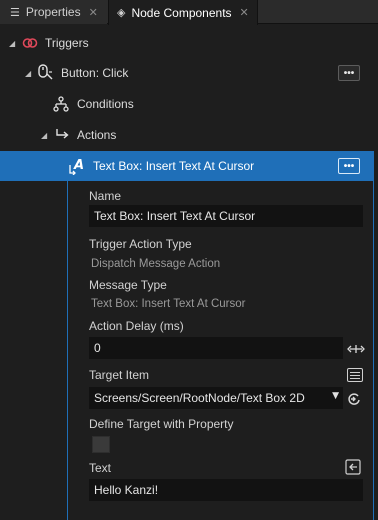 The height and width of the screenshot is (520, 378). Describe the element at coordinates (100, 468) in the screenshot. I see `text-label: Text` at that location.